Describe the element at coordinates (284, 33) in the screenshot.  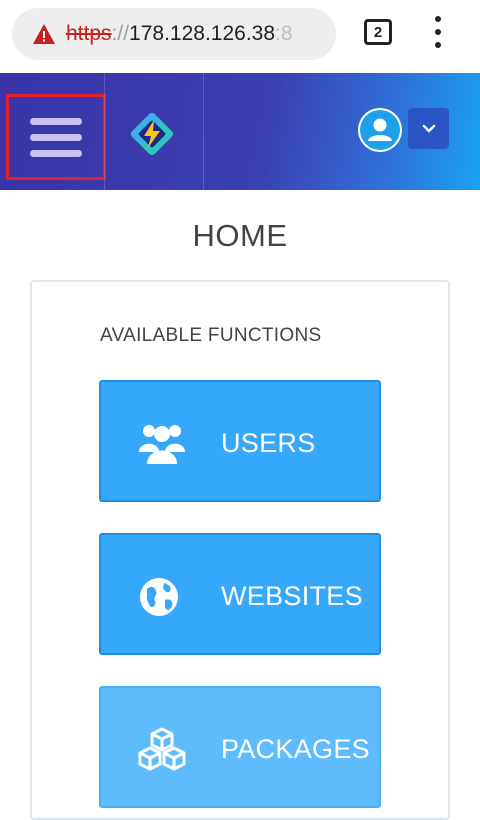
I see `url-port-fragment: :8` at that location.